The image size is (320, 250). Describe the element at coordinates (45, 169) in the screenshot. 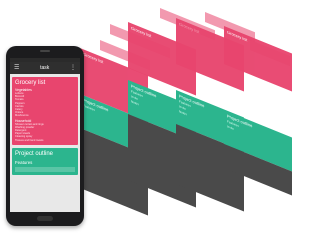

I see `placeholder-bar` at that location.